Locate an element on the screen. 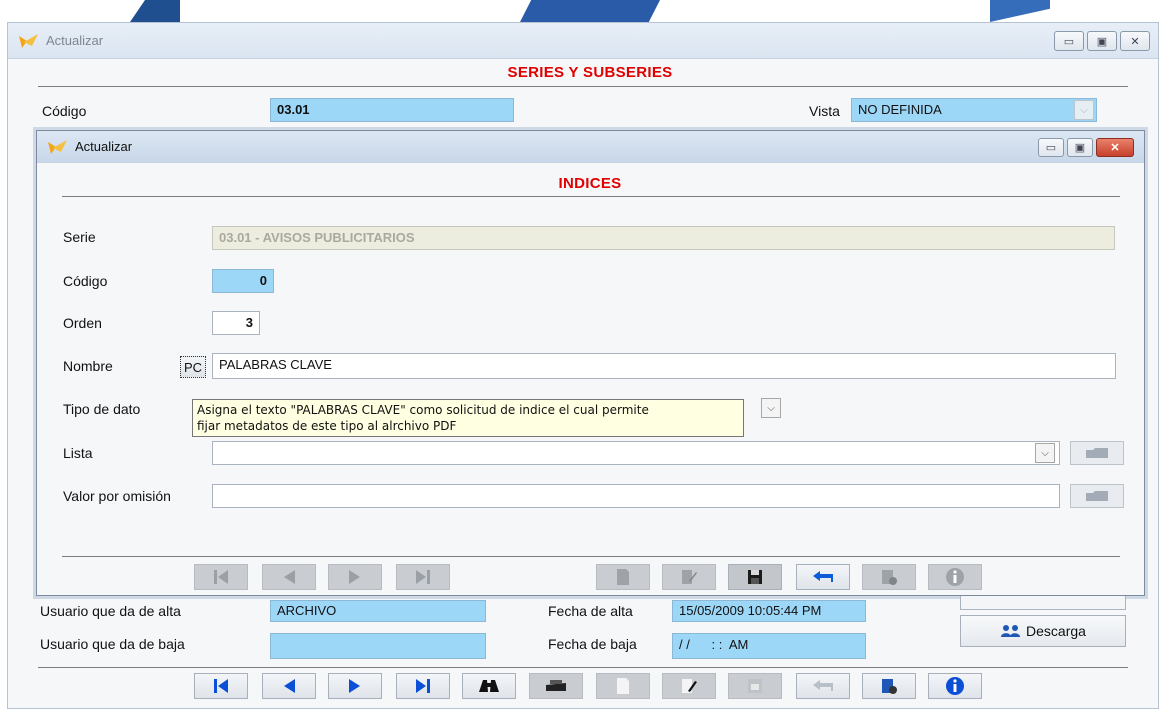 Image resolution: width=1167 pixels, height=709 pixels. outer-title-bar: Actualizar is located at coordinates (583, 41).